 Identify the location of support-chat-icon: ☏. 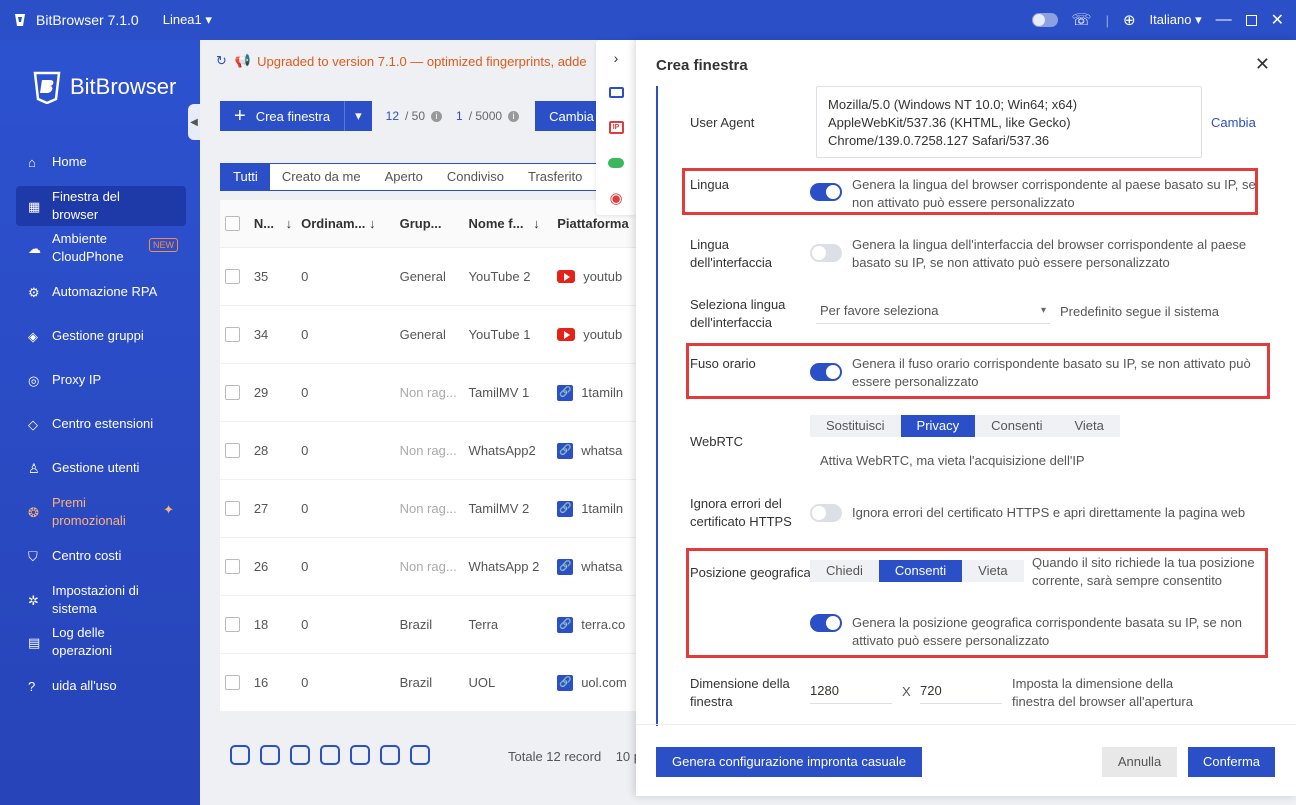
(1082, 20).